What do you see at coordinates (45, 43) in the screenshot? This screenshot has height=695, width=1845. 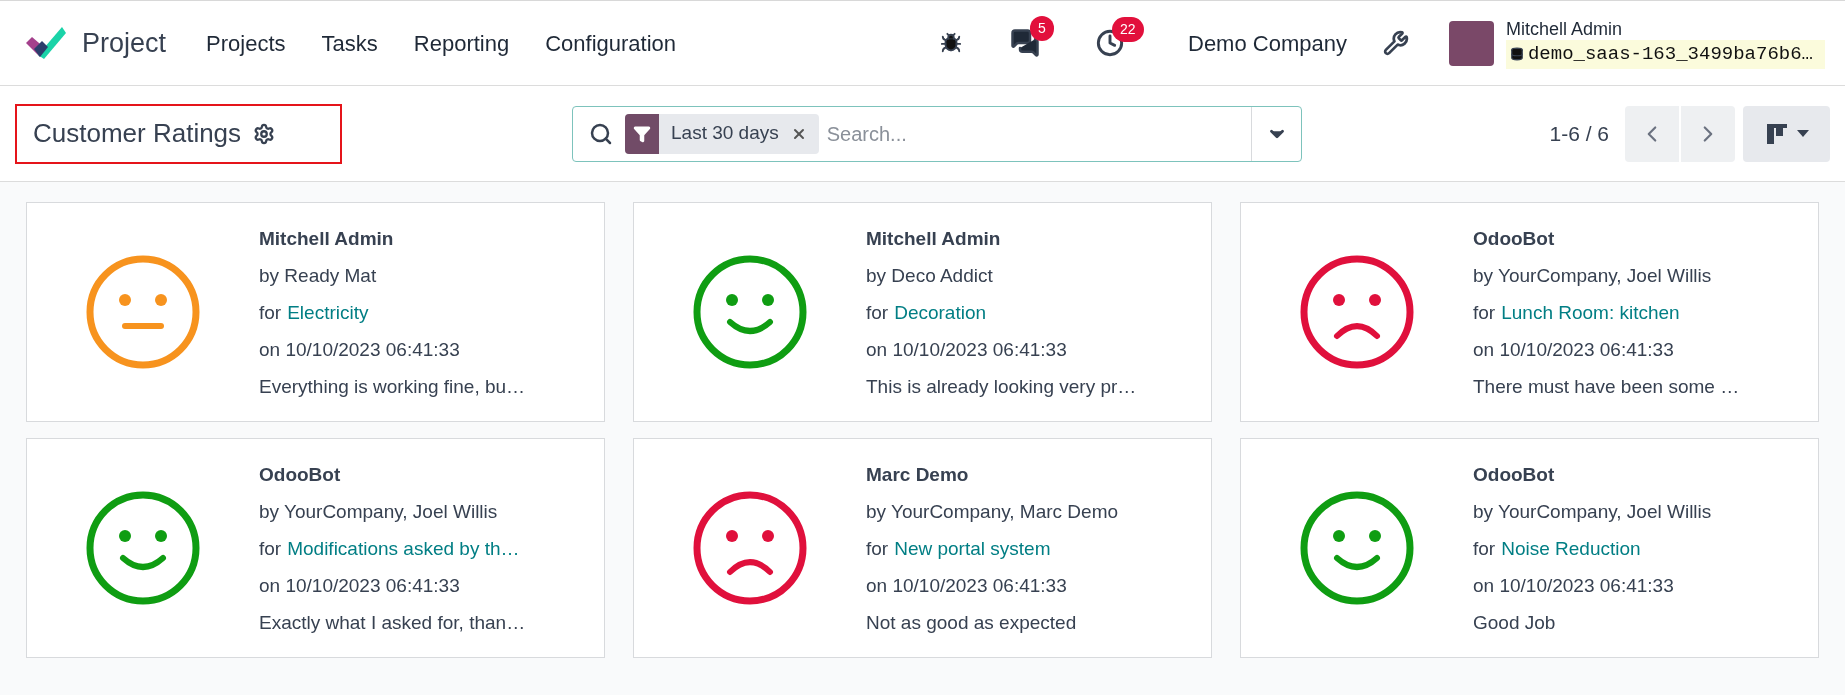 I see `checkmark-logo-icon` at bounding box center [45, 43].